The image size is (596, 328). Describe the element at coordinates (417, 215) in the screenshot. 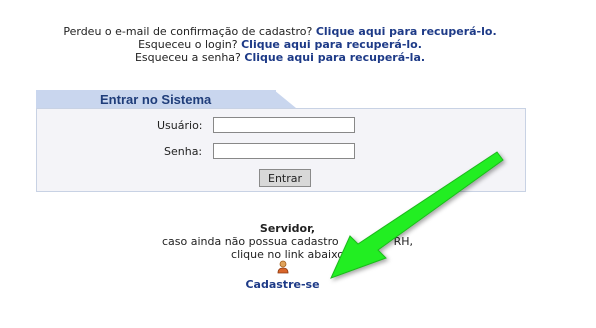

I see `arrow-annotation` at that location.